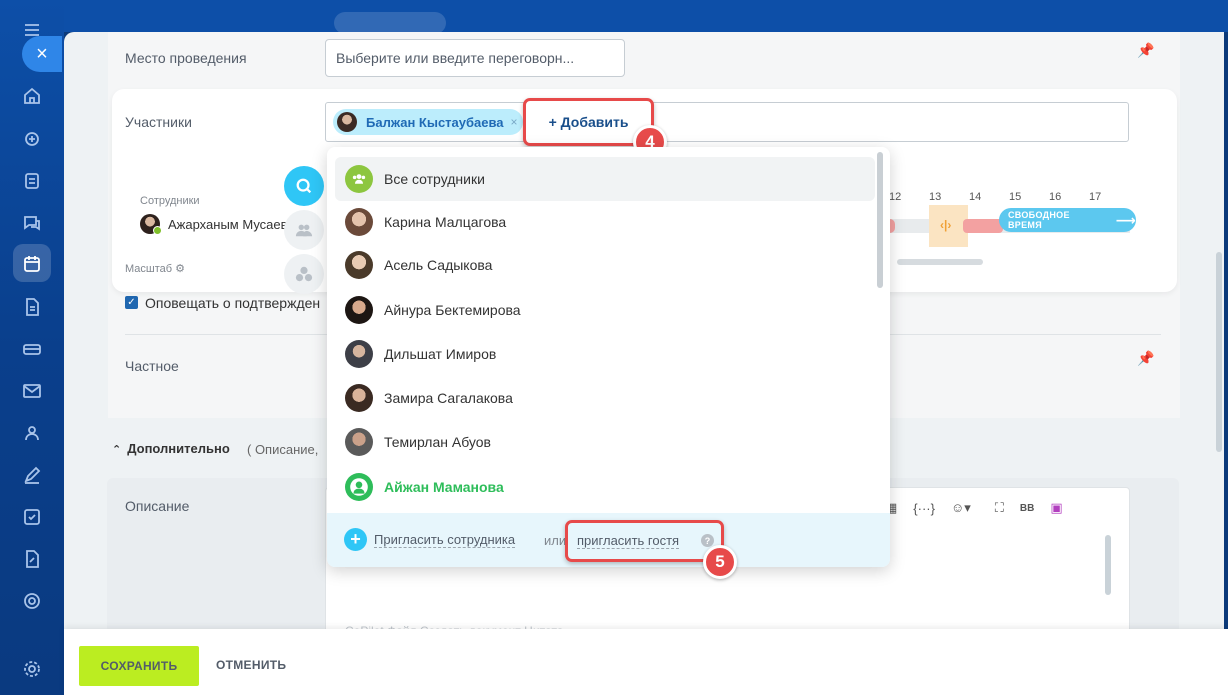 This screenshot has height=695, width=1228. What do you see at coordinates (155, 268) in the screenshot?
I see `scale-label: Масштаб ⚙` at bounding box center [155, 268].